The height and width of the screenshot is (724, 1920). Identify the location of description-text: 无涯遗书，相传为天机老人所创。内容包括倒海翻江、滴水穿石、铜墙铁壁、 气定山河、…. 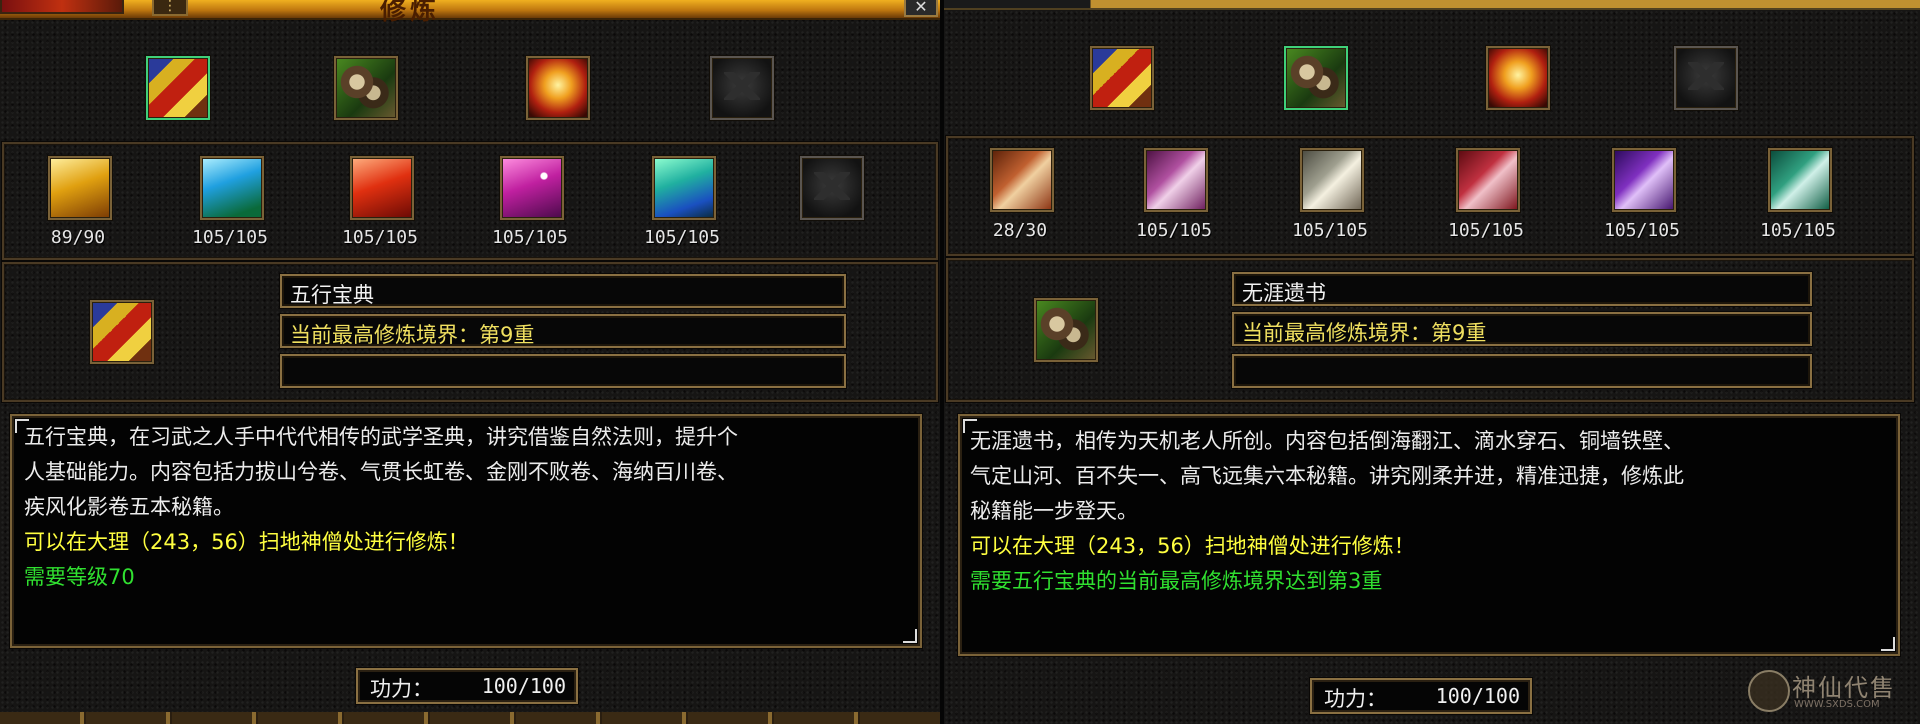
(1327, 511).